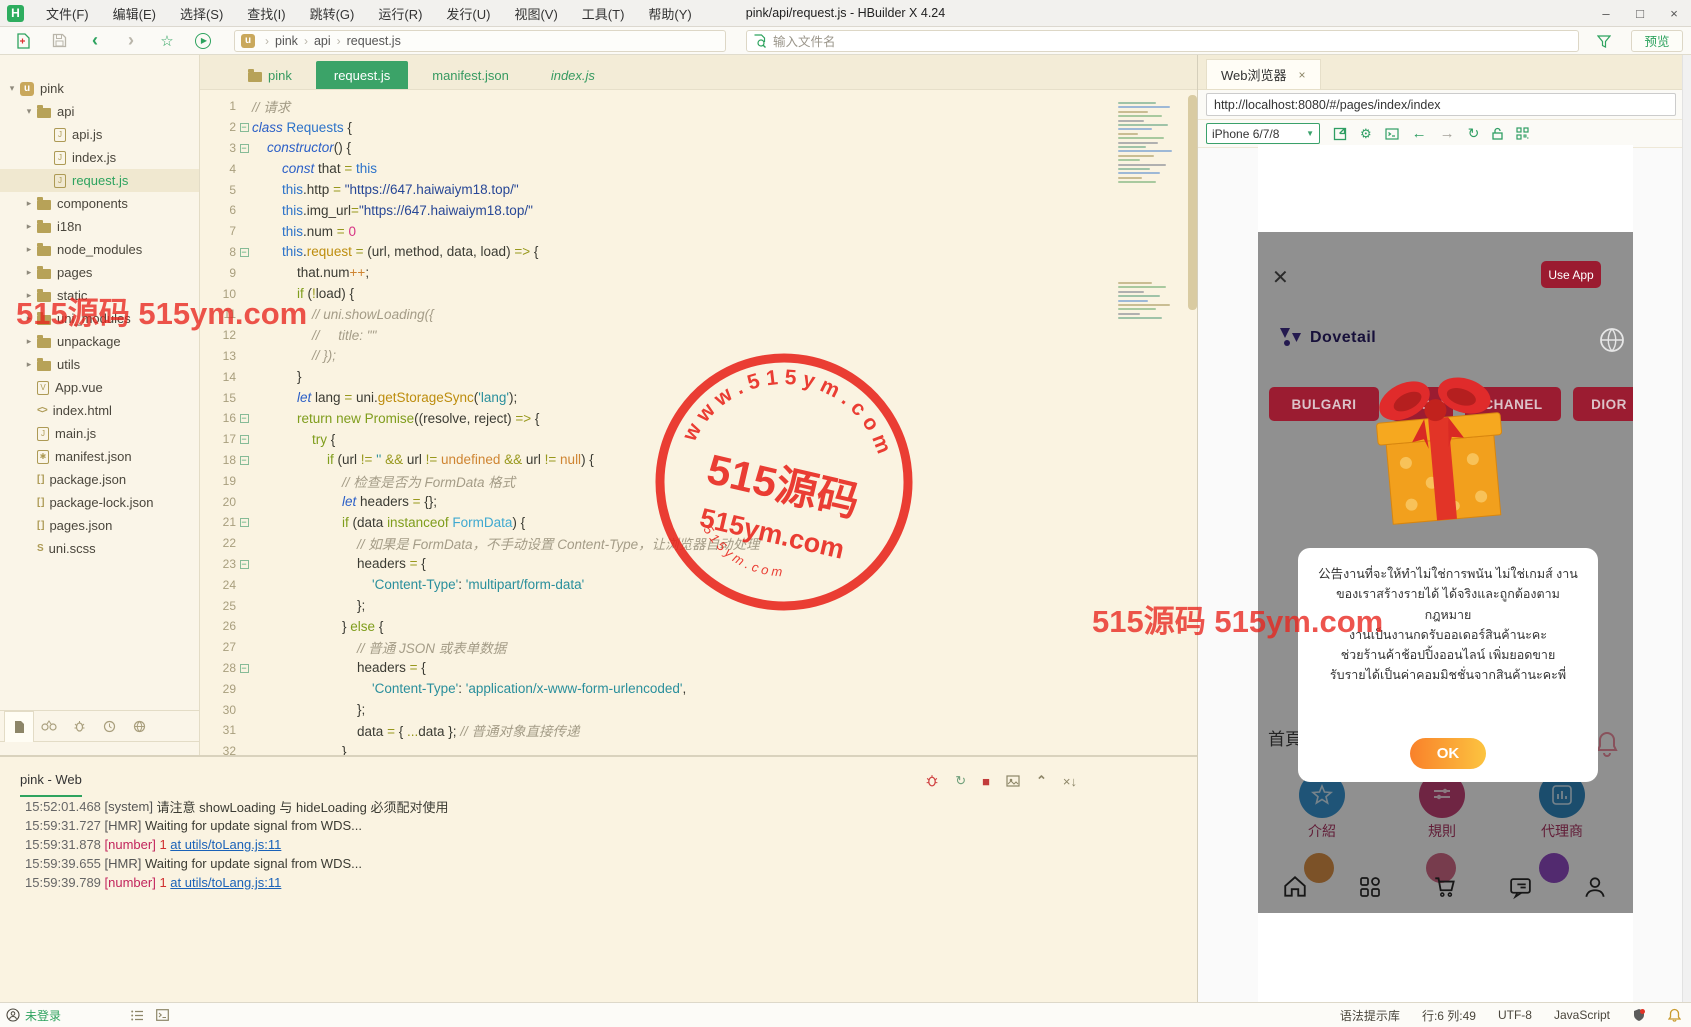  What do you see at coordinates (286, 41) in the screenshot?
I see `breadcrumb-item-project: pink` at bounding box center [286, 41].